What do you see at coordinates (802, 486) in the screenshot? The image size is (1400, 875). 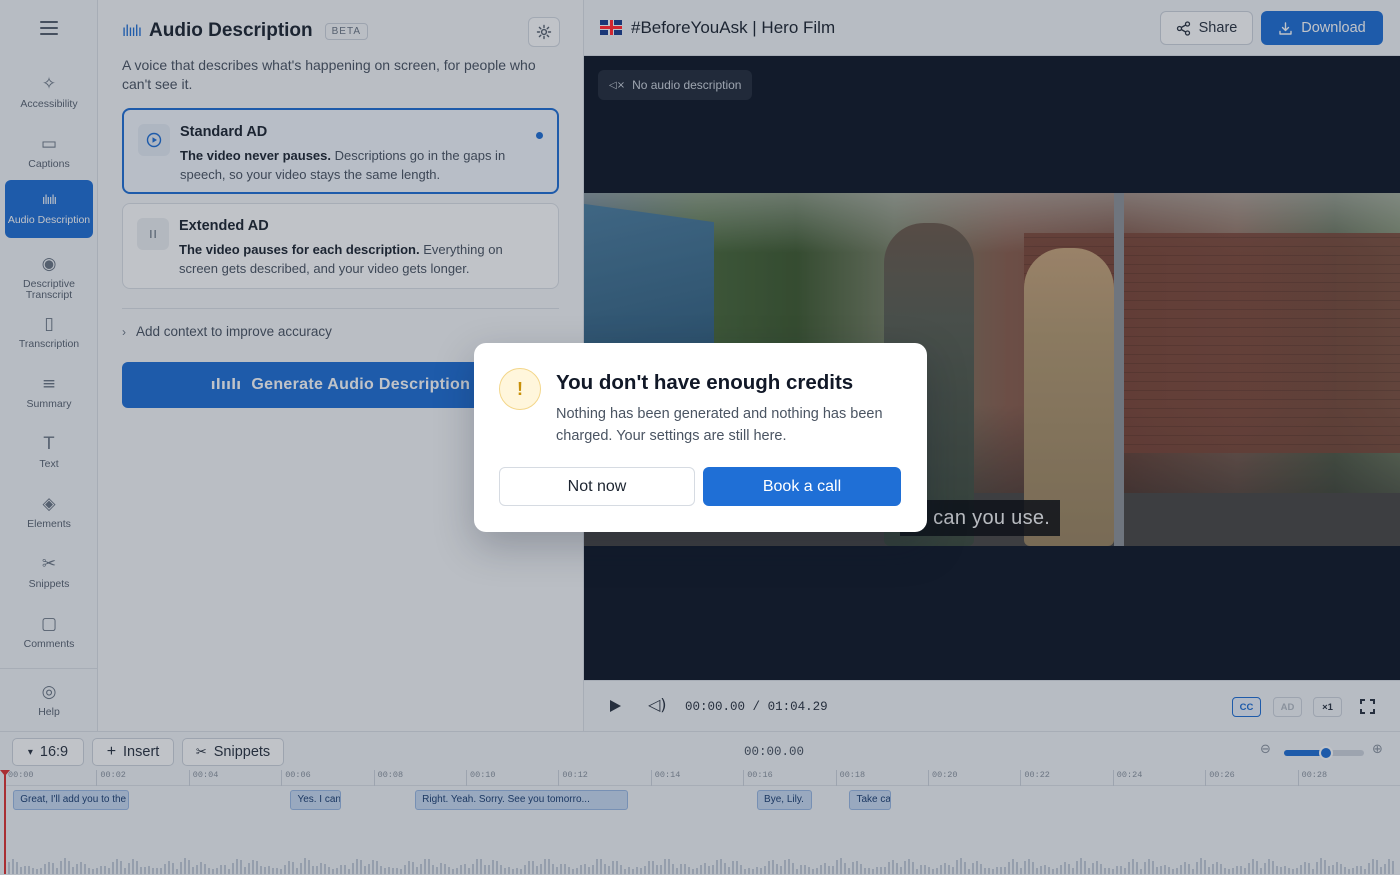 I see `book-a-call-button: Book a call` at bounding box center [802, 486].